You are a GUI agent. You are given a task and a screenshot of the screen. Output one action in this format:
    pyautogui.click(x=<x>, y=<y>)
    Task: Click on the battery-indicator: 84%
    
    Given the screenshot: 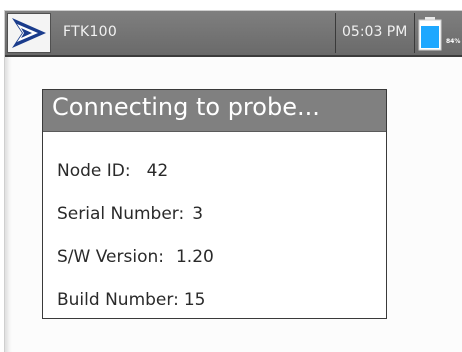 What is the action you would take?
    pyautogui.click(x=438, y=33)
    